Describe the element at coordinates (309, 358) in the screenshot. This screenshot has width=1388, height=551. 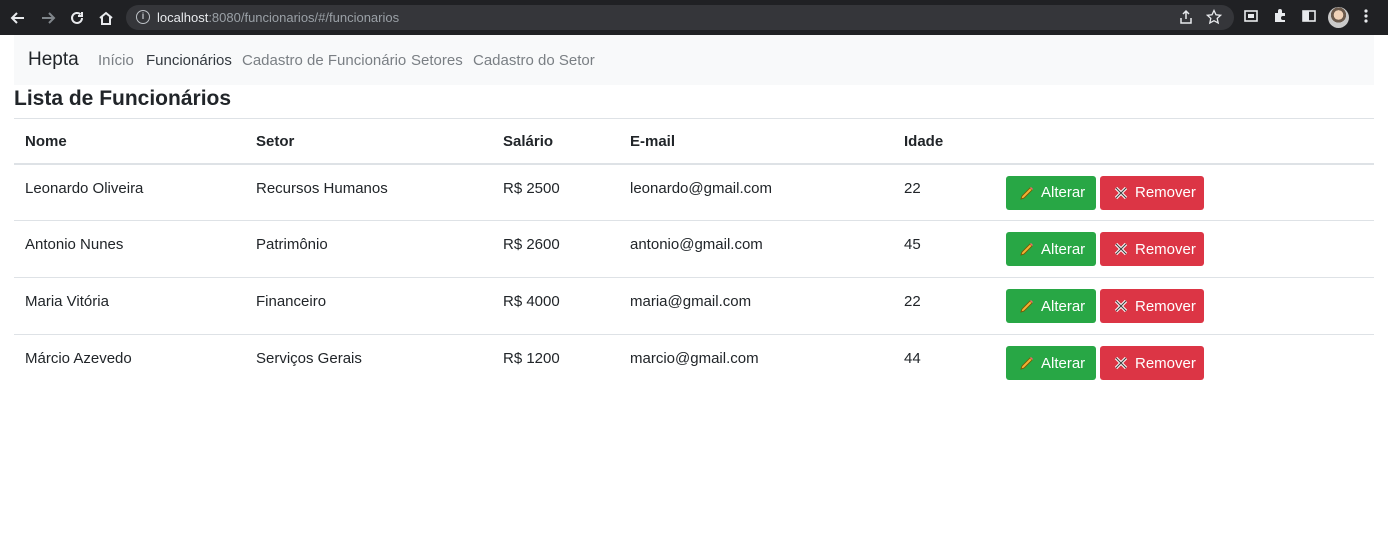
I see `cell-setor: Serviços Gerais` at that location.